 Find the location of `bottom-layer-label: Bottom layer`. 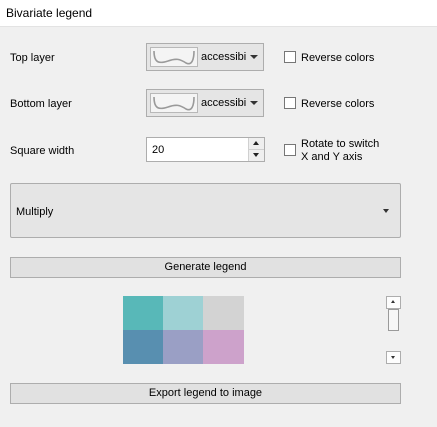

bottom-layer-label: Bottom layer is located at coordinates (41, 104).